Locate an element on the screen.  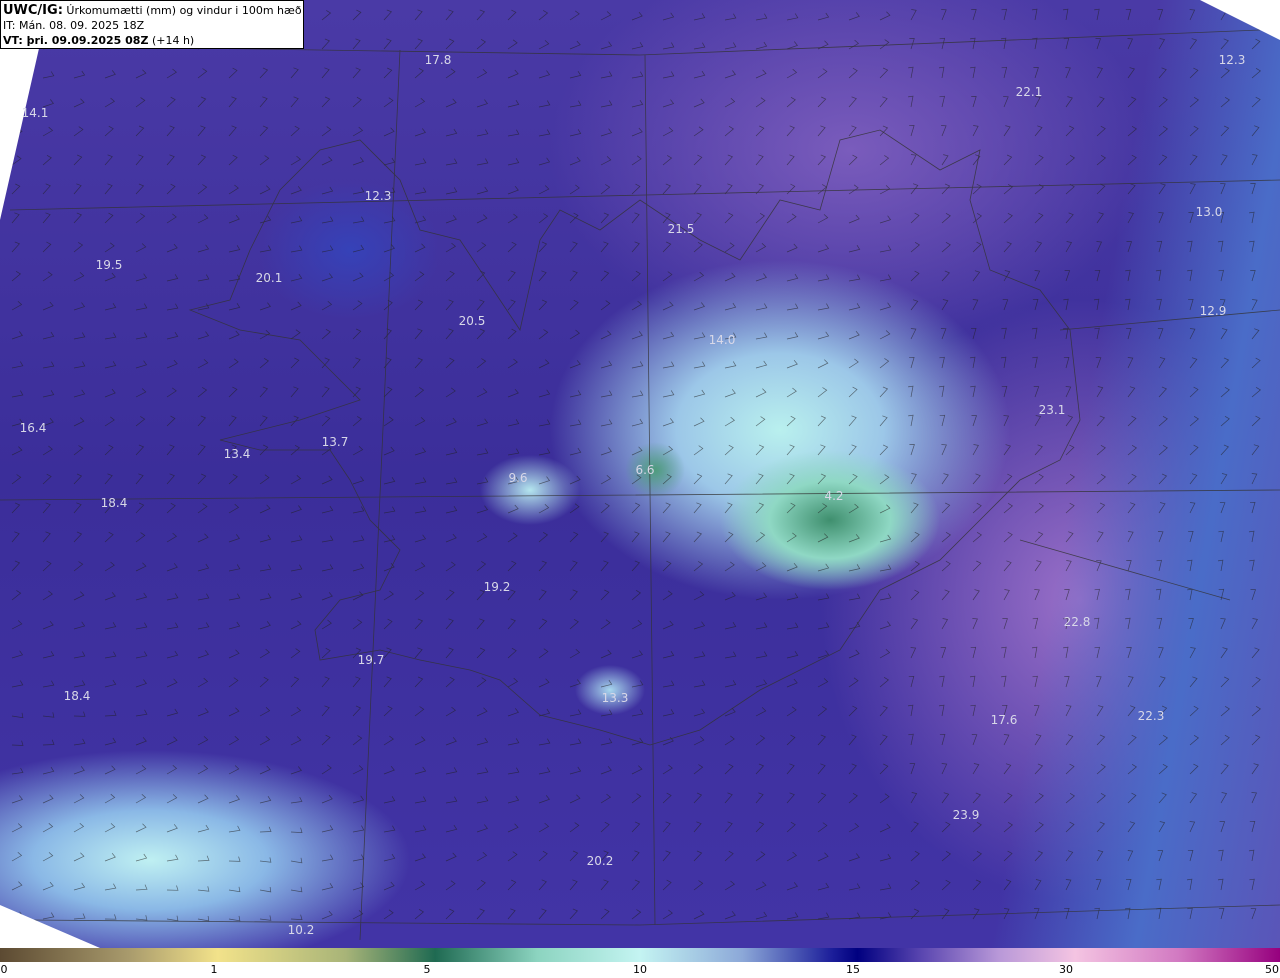
colorbar-tick: 1 is located at coordinates (214, 969).